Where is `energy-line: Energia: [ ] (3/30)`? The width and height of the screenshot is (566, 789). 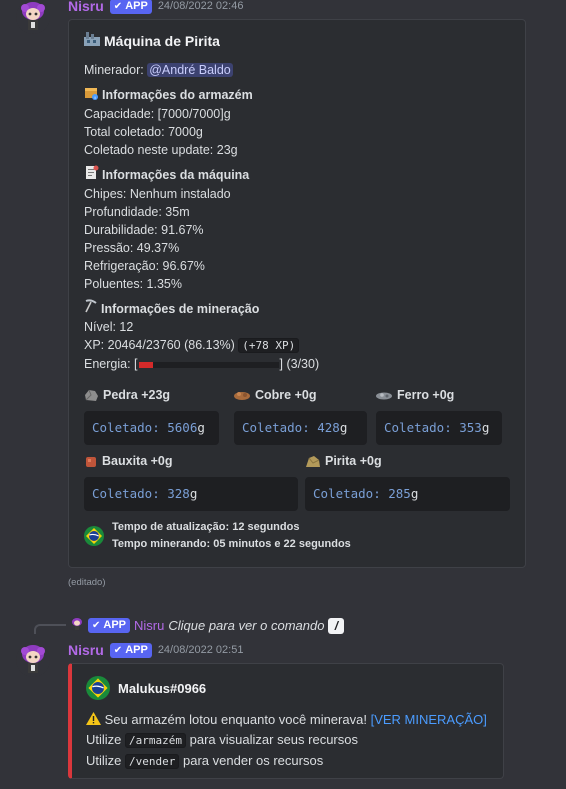 energy-line: Energia: [ ] (3/30) is located at coordinates (297, 364).